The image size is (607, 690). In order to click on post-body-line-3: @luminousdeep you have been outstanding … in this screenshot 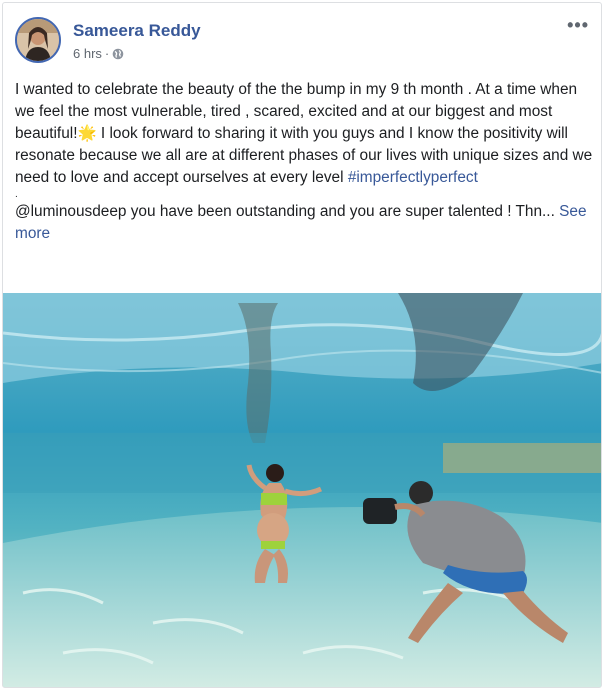, I will do `click(285, 211)`.